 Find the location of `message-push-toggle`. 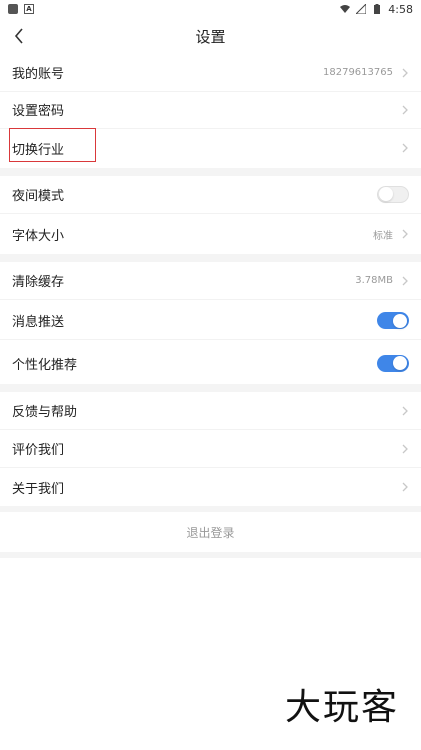

message-push-toggle is located at coordinates (393, 320).